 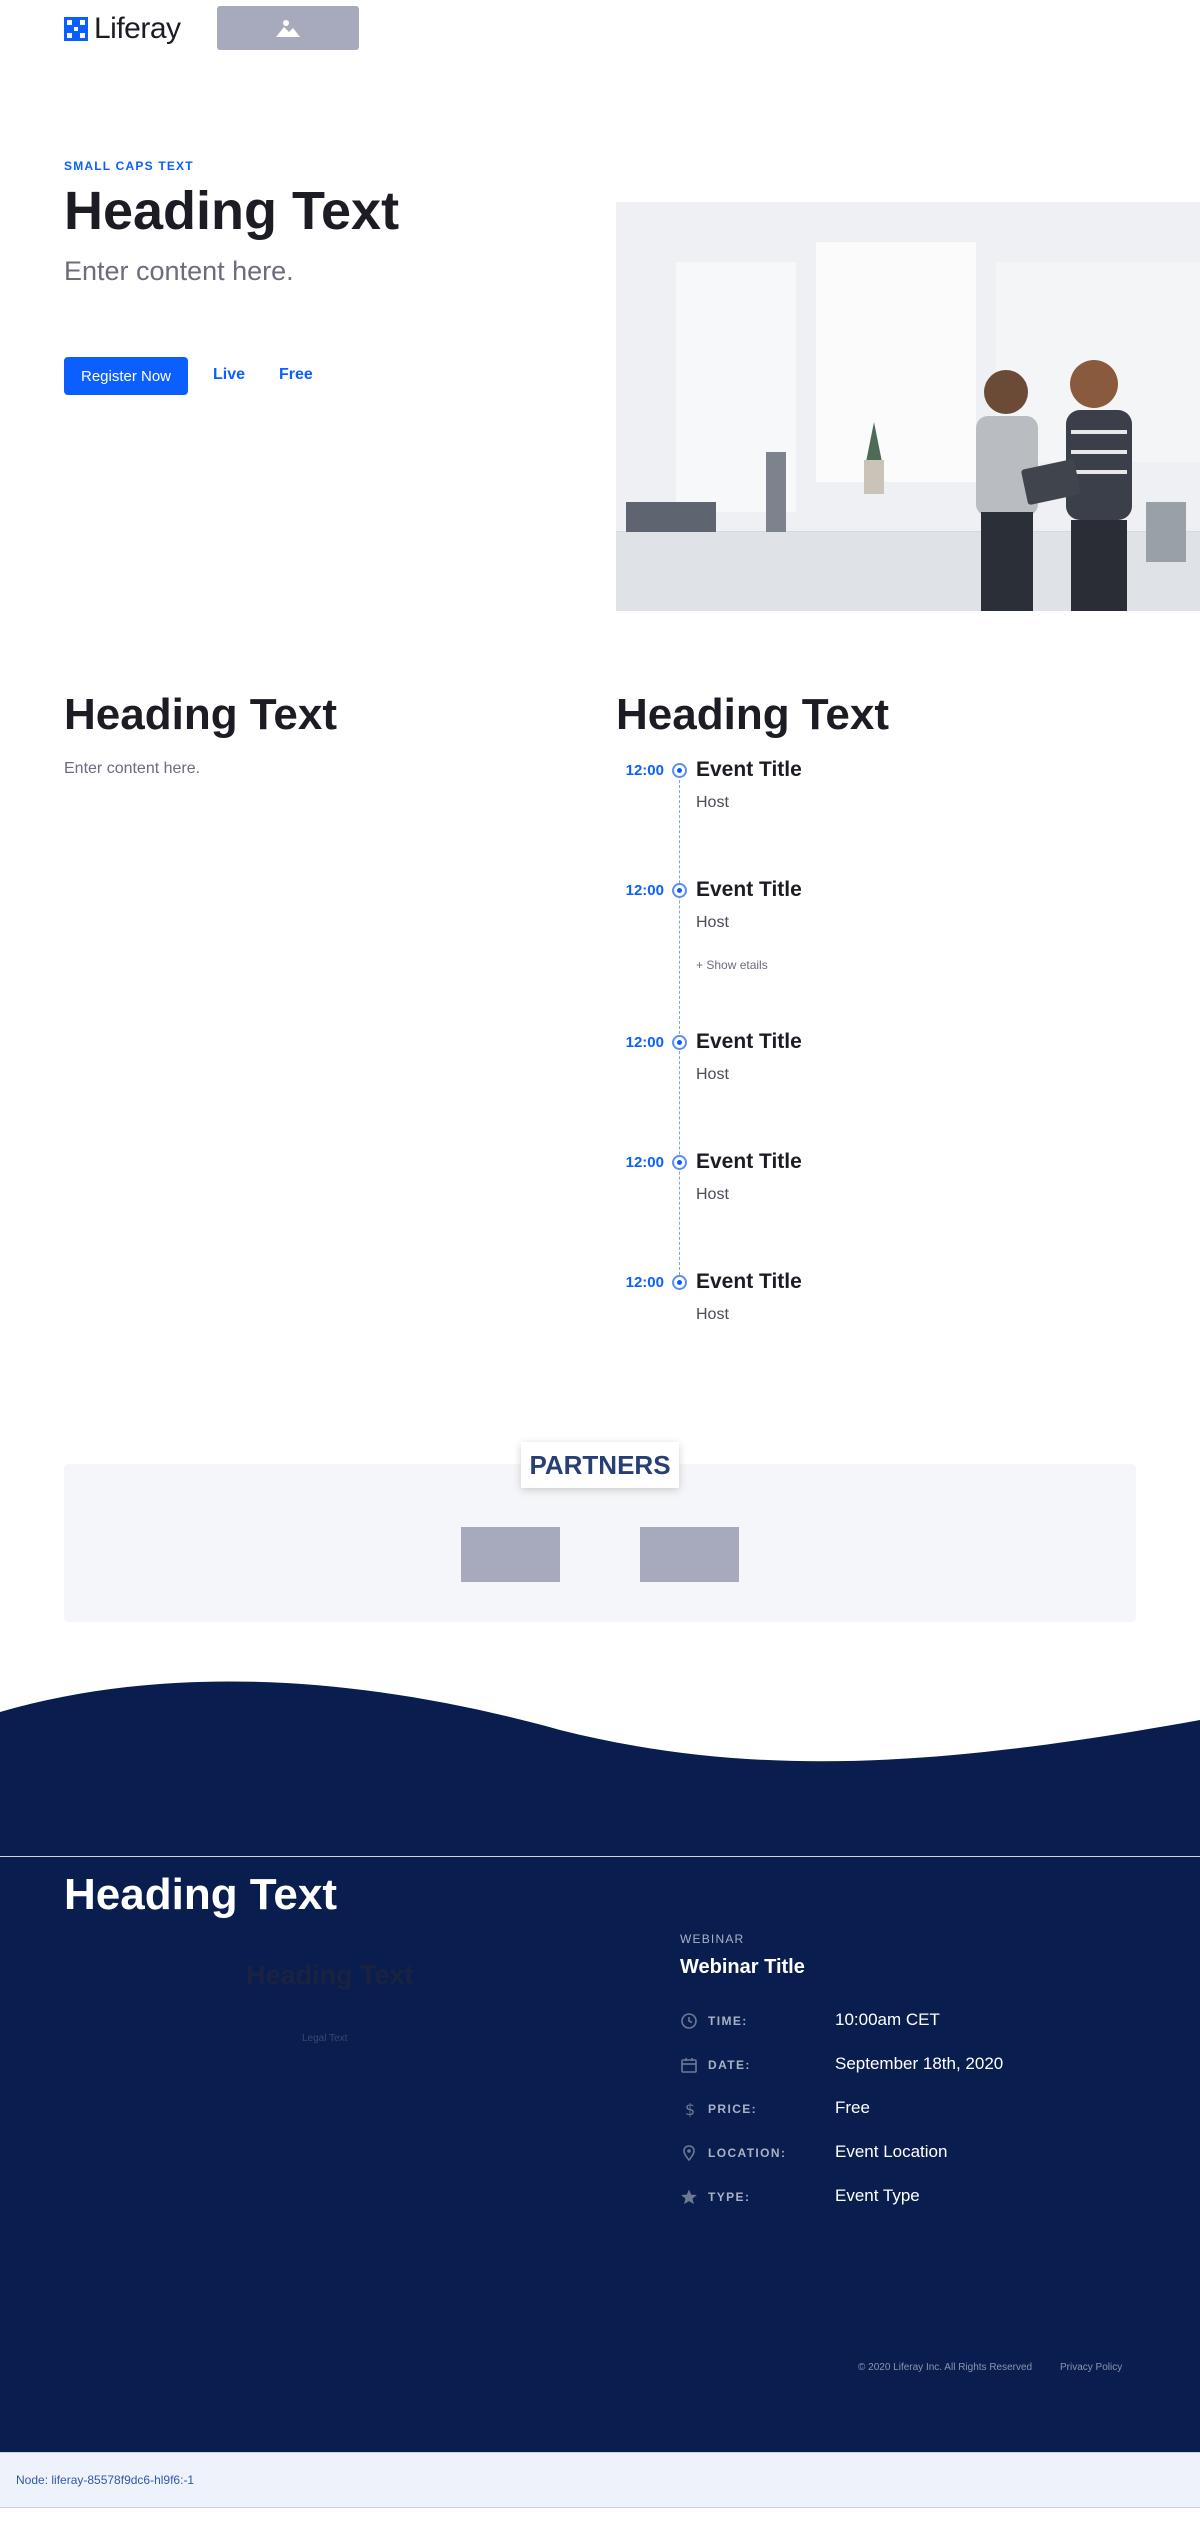 I want to click on webinar-date-row: DATE: September 18th, 2020, so click(x=900, y=2066).